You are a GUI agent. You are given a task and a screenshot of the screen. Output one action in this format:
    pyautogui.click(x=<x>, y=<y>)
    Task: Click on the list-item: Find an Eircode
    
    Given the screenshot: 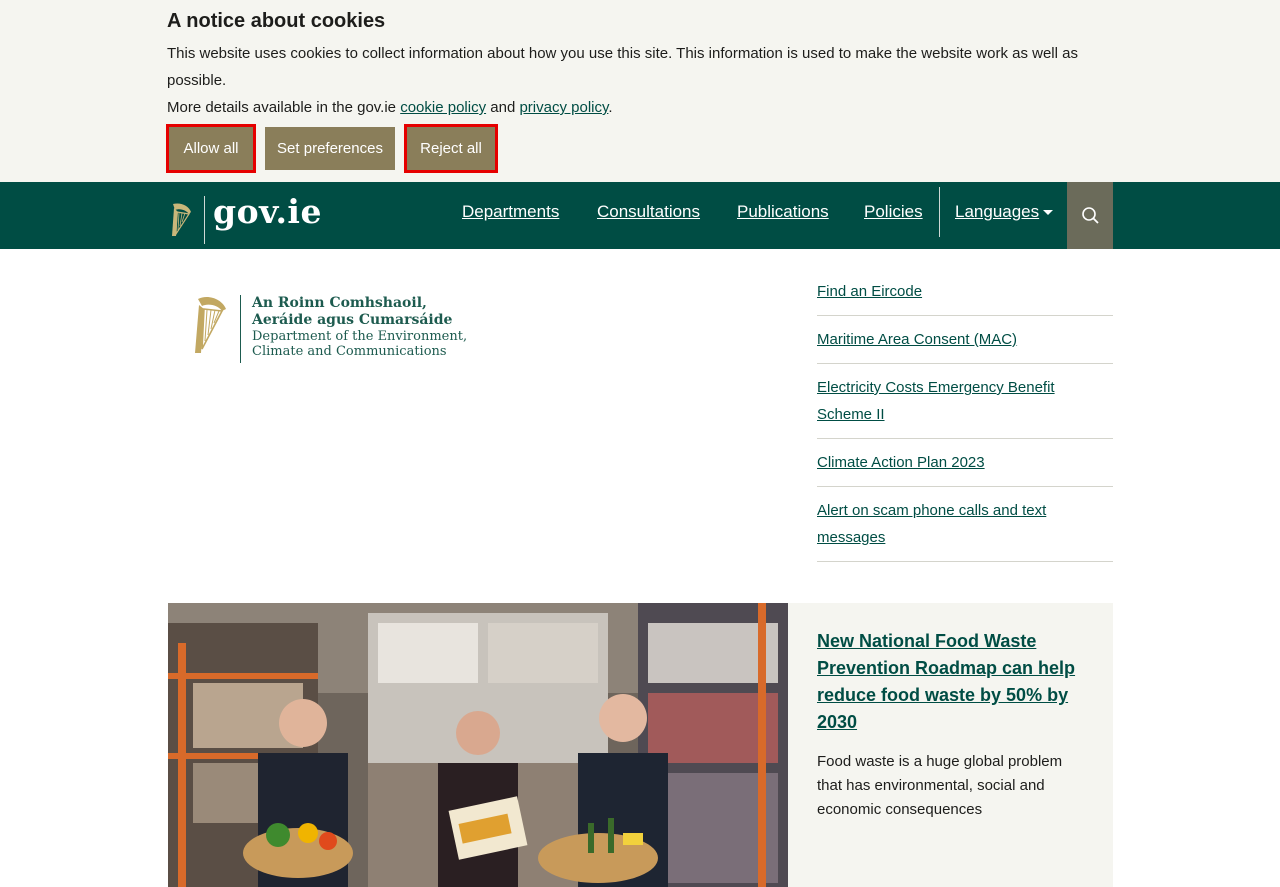 What is the action you would take?
    pyautogui.click(x=965, y=292)
    